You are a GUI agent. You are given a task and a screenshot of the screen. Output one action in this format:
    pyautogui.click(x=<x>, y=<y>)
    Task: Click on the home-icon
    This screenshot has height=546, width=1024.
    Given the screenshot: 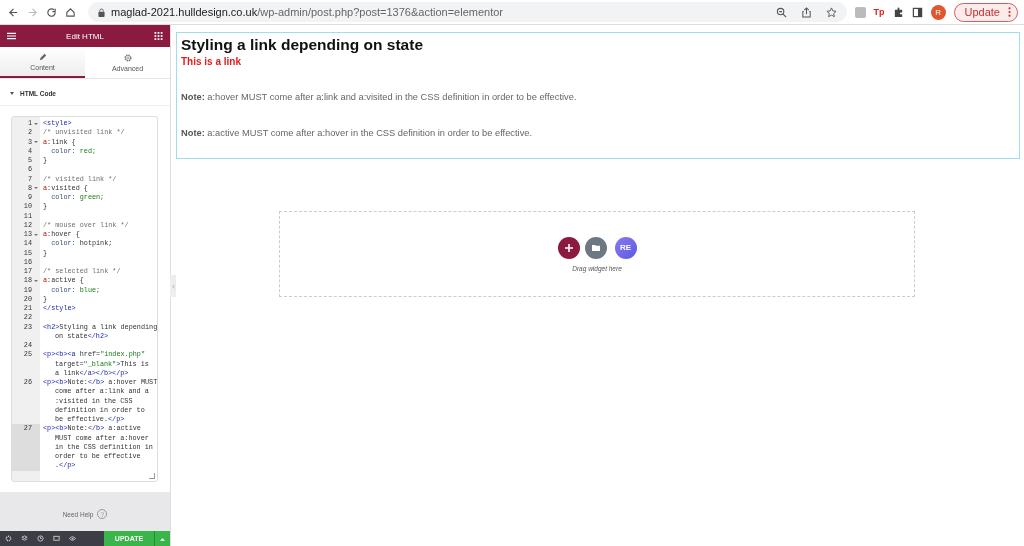 What is the action you would take?
    pyautogui.click(x=70, y=12)
    